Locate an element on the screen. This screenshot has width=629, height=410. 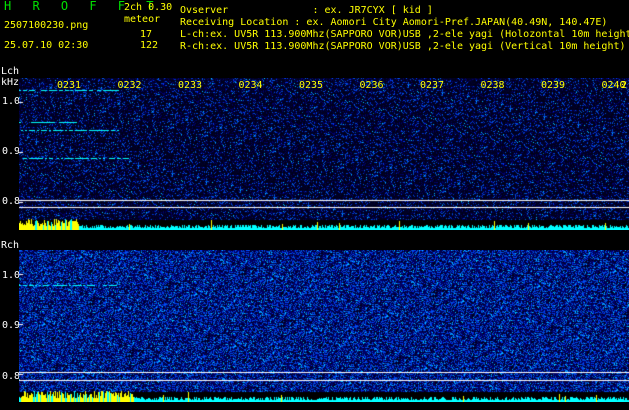
rch-ytick-1-0: 1.0 is located at coordinates (11, 275).